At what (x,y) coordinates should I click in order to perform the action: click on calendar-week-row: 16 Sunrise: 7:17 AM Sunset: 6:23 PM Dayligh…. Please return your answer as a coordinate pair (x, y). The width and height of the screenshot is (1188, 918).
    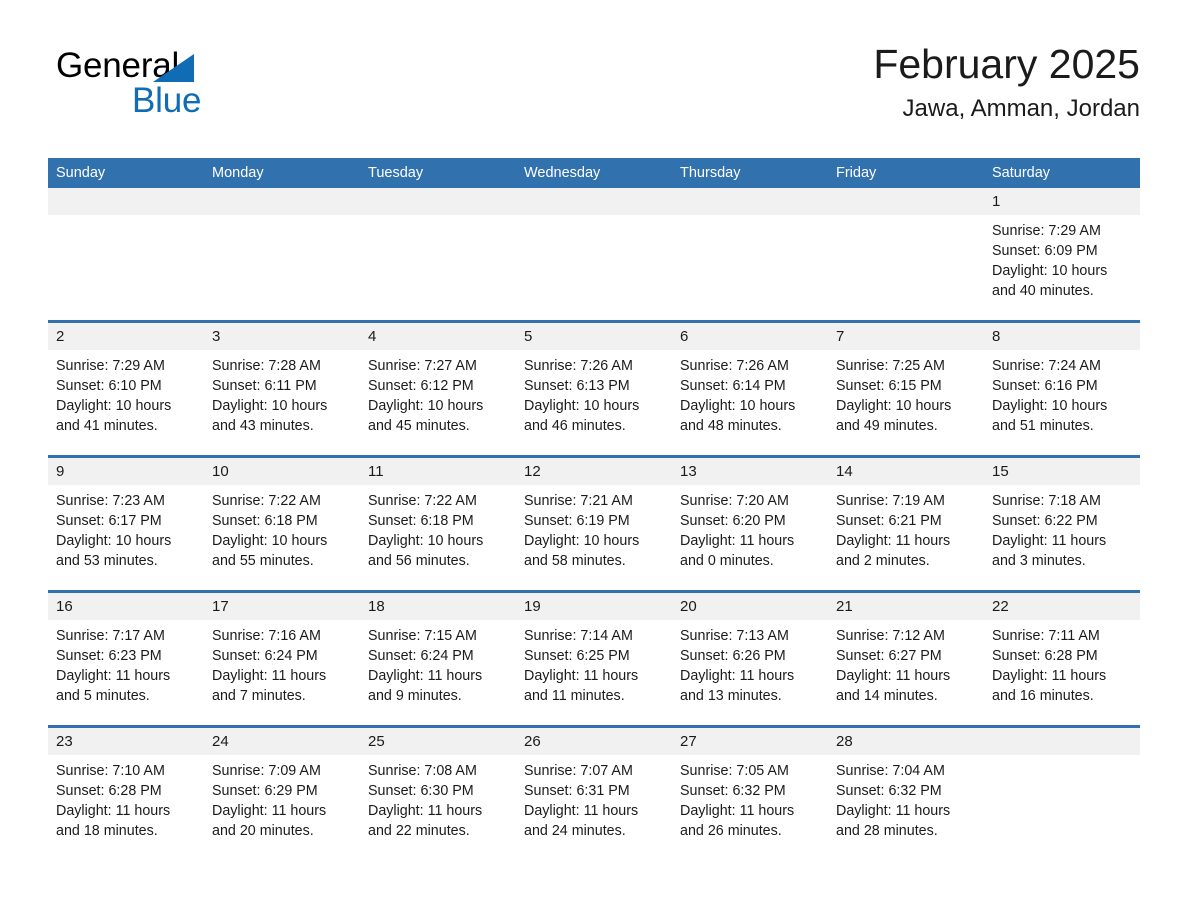
    Looking at the image, I should click on (594, 657).